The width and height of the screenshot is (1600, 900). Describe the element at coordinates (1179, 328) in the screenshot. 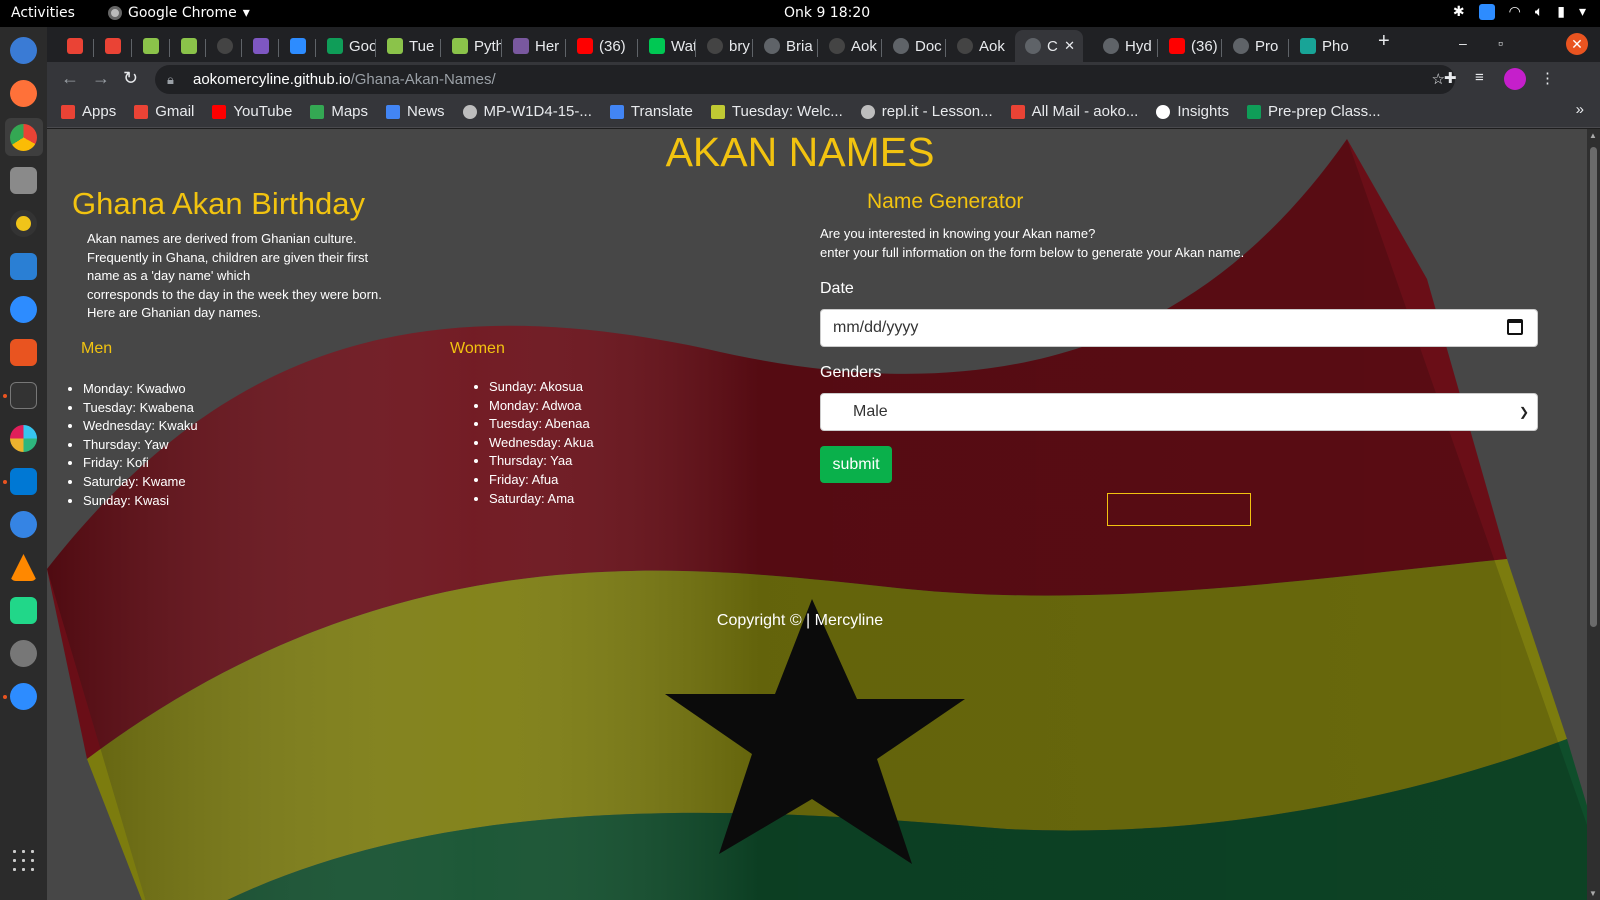

I see `date-input: mm/dd/yyyy` at that location.